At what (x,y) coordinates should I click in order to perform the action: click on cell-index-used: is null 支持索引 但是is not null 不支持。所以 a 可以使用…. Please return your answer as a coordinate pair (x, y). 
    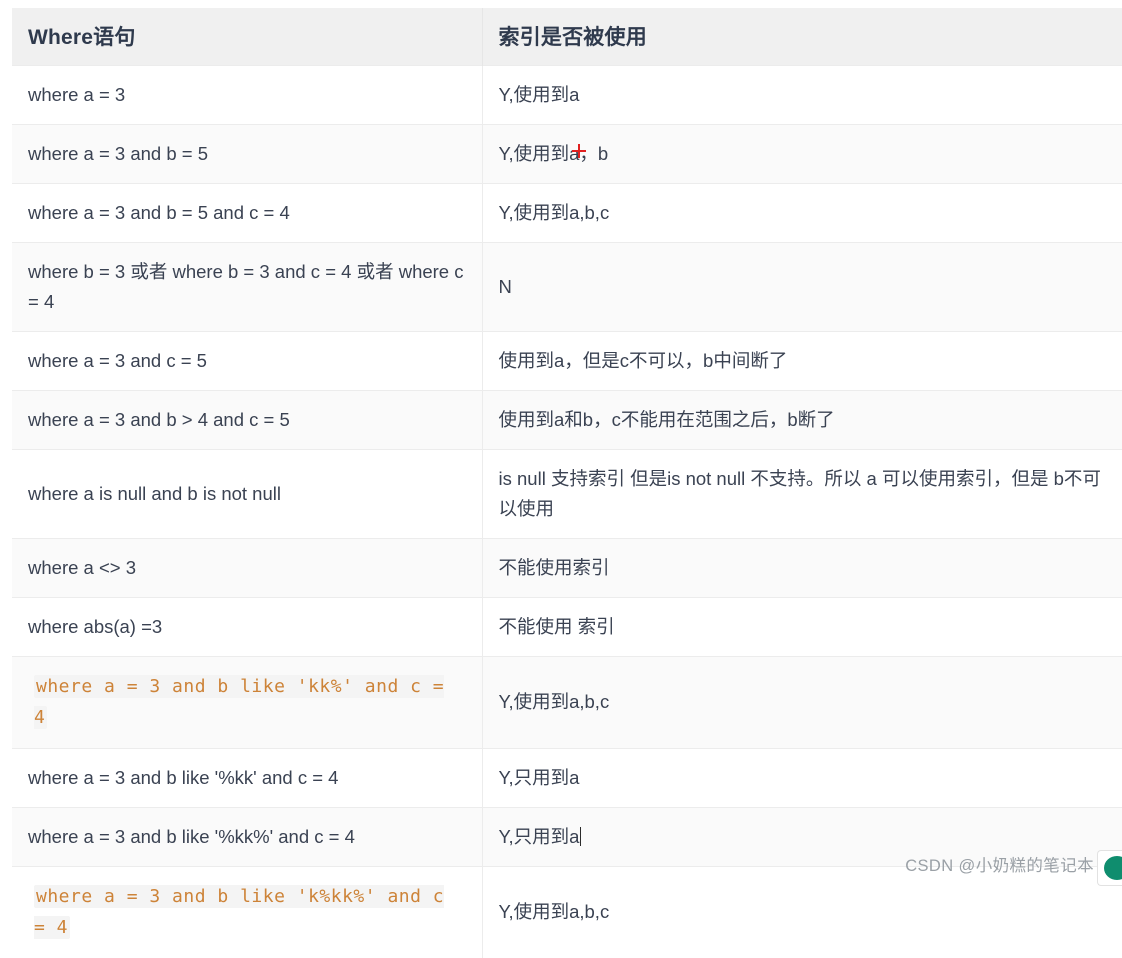
    Looking at the image, I should click on (802, 493).